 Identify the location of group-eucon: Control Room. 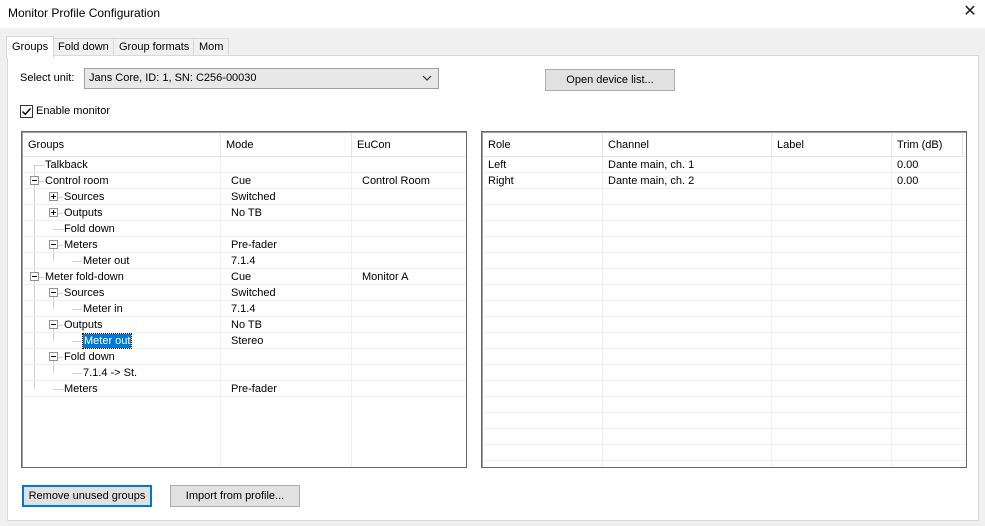
(396, 181).